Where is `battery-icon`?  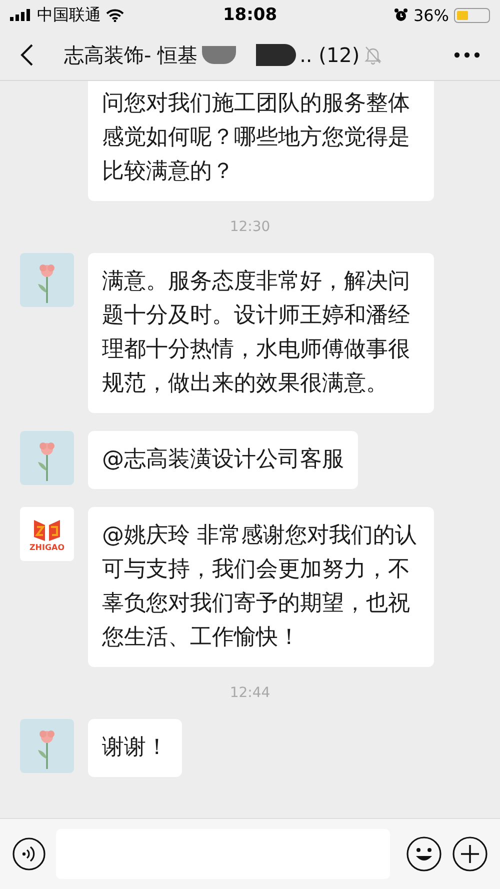 battery-icon is located at coordinates (472, 15).